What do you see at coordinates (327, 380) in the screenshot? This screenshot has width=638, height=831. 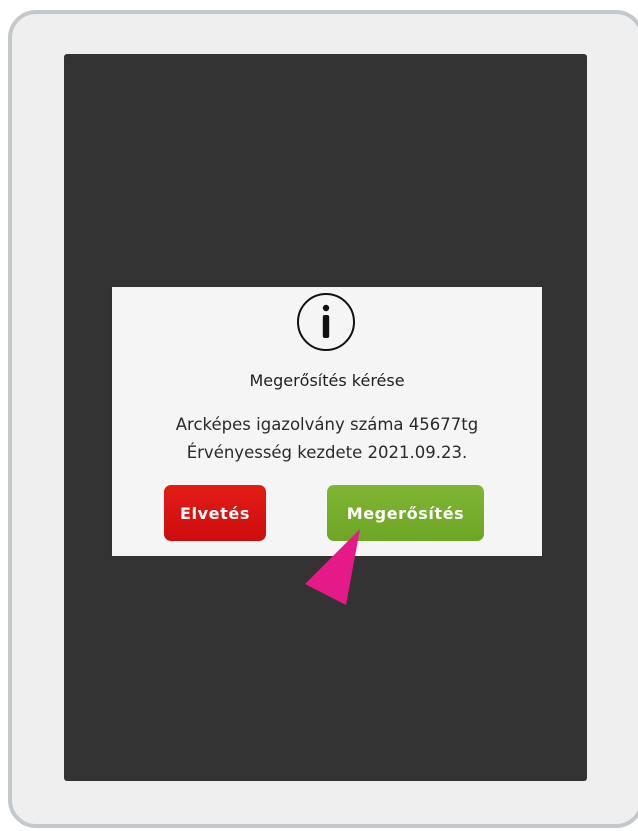 I see `dialog-title: Megerősítés kérése` at bounding box center [327, 380].